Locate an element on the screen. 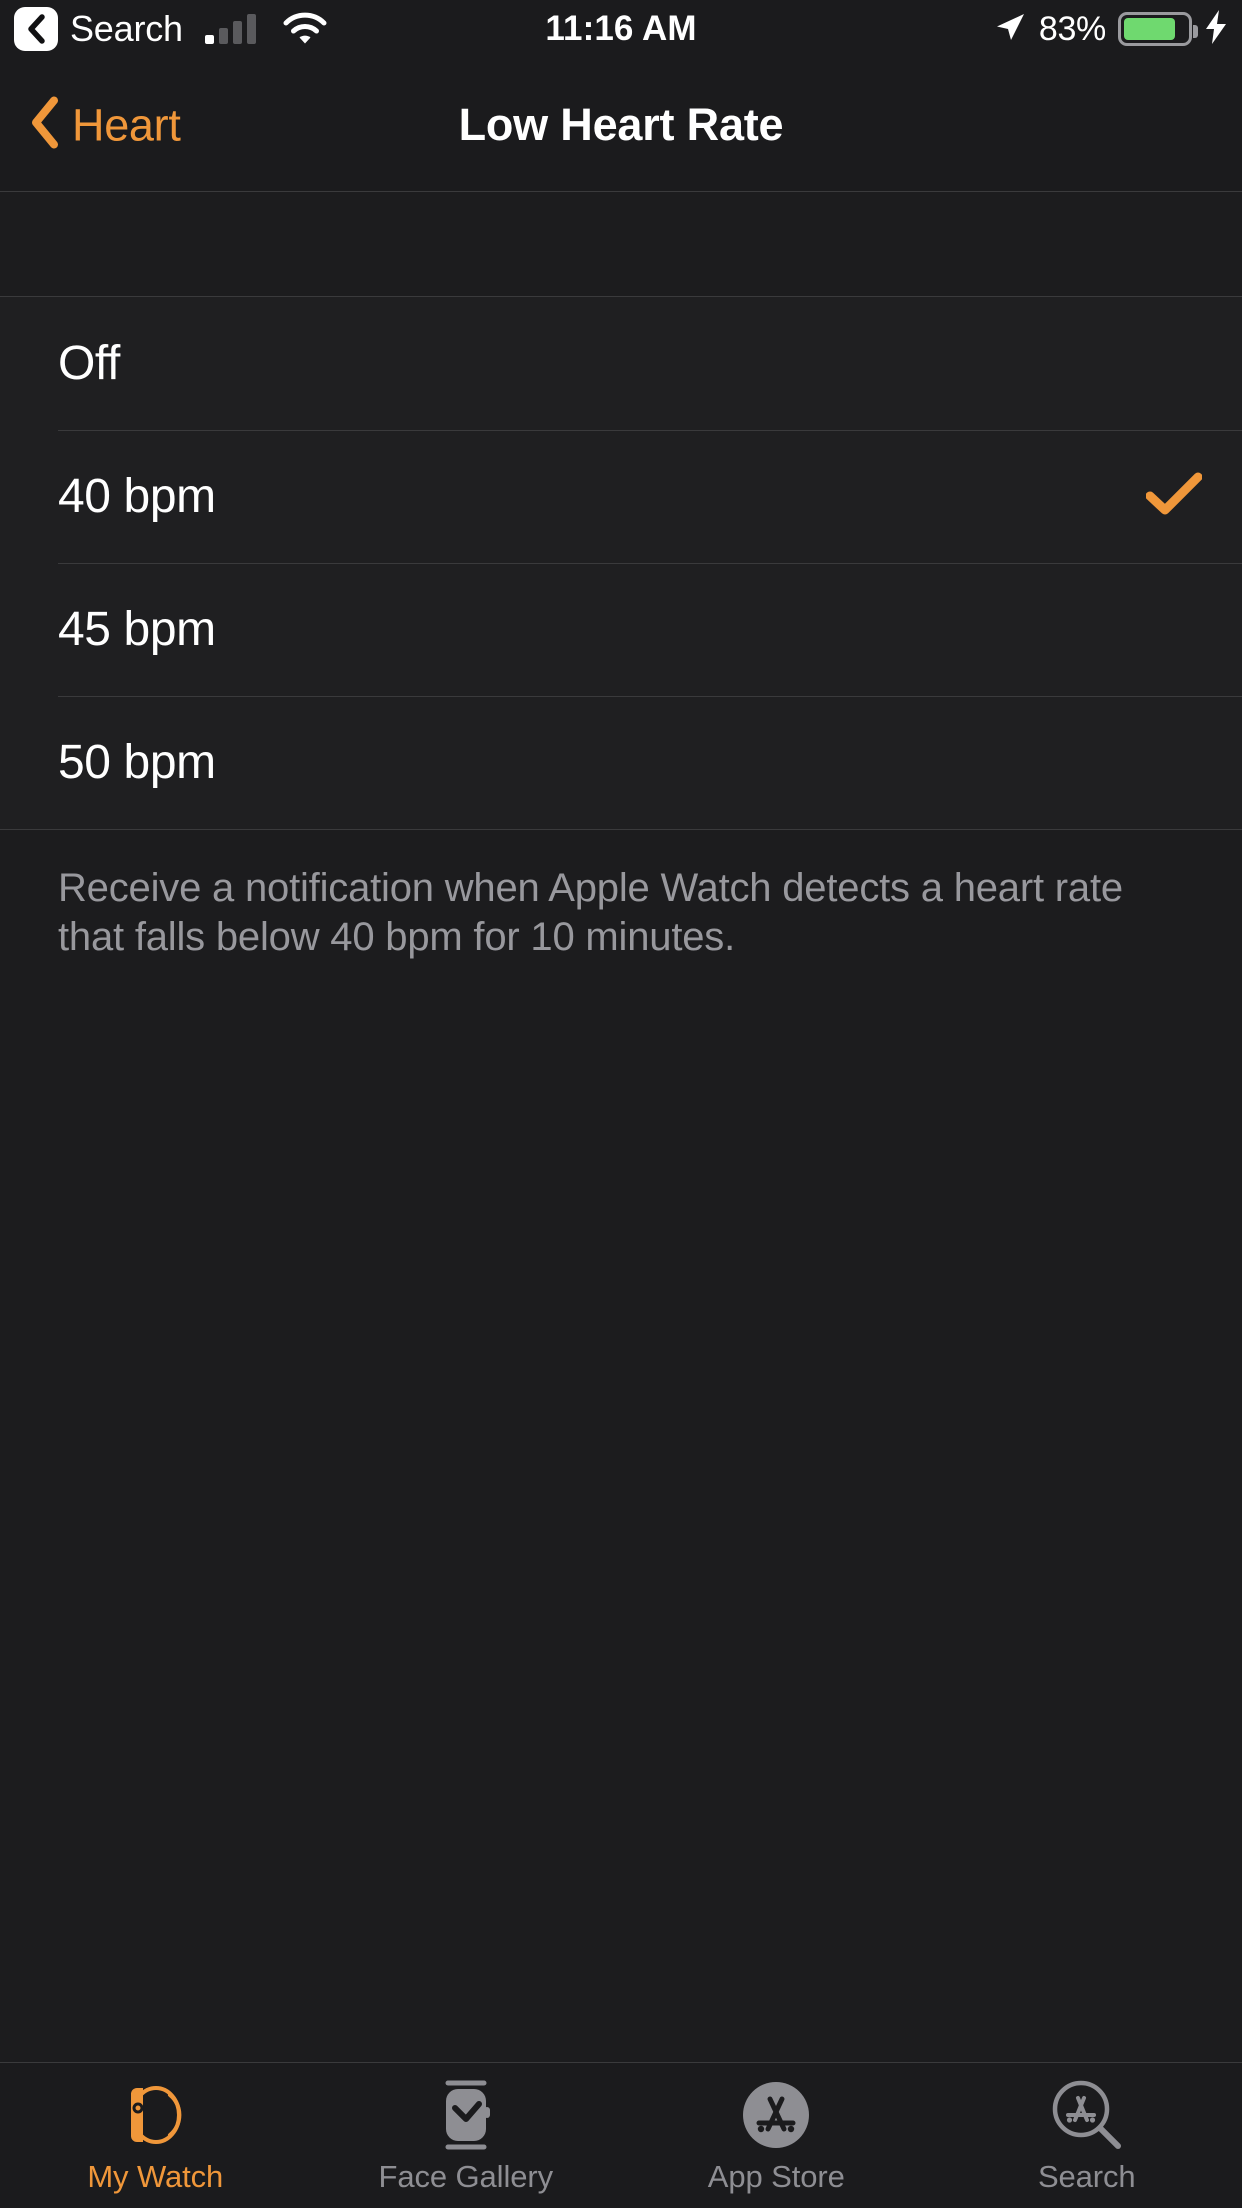  option-row-off: Off is located at coordinates (621, 363).